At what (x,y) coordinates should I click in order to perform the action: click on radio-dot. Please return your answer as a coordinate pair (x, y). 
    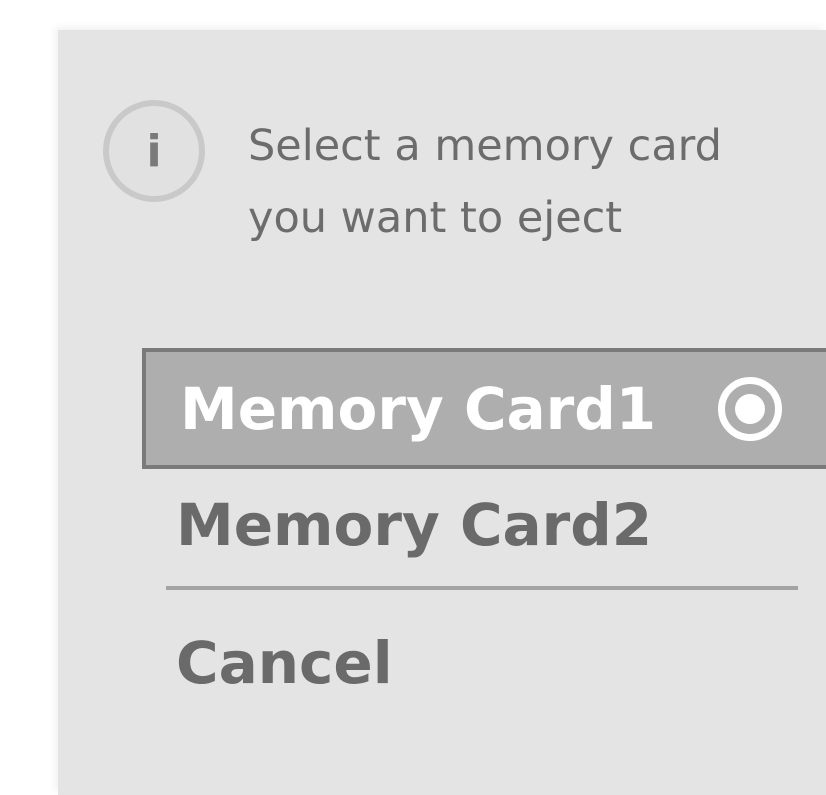
    Looking at the image, I should click on (750, 408).